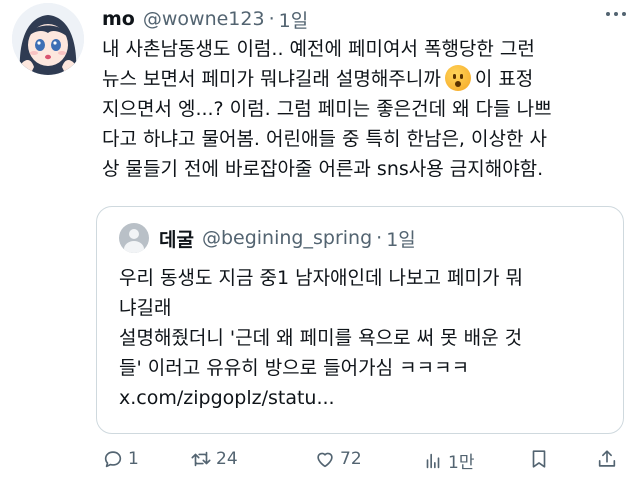 The image size is (640, 490). Describe the element at coordinates (204, 19) in the screenshot. I see `author-handle: @wowne123` at that location.